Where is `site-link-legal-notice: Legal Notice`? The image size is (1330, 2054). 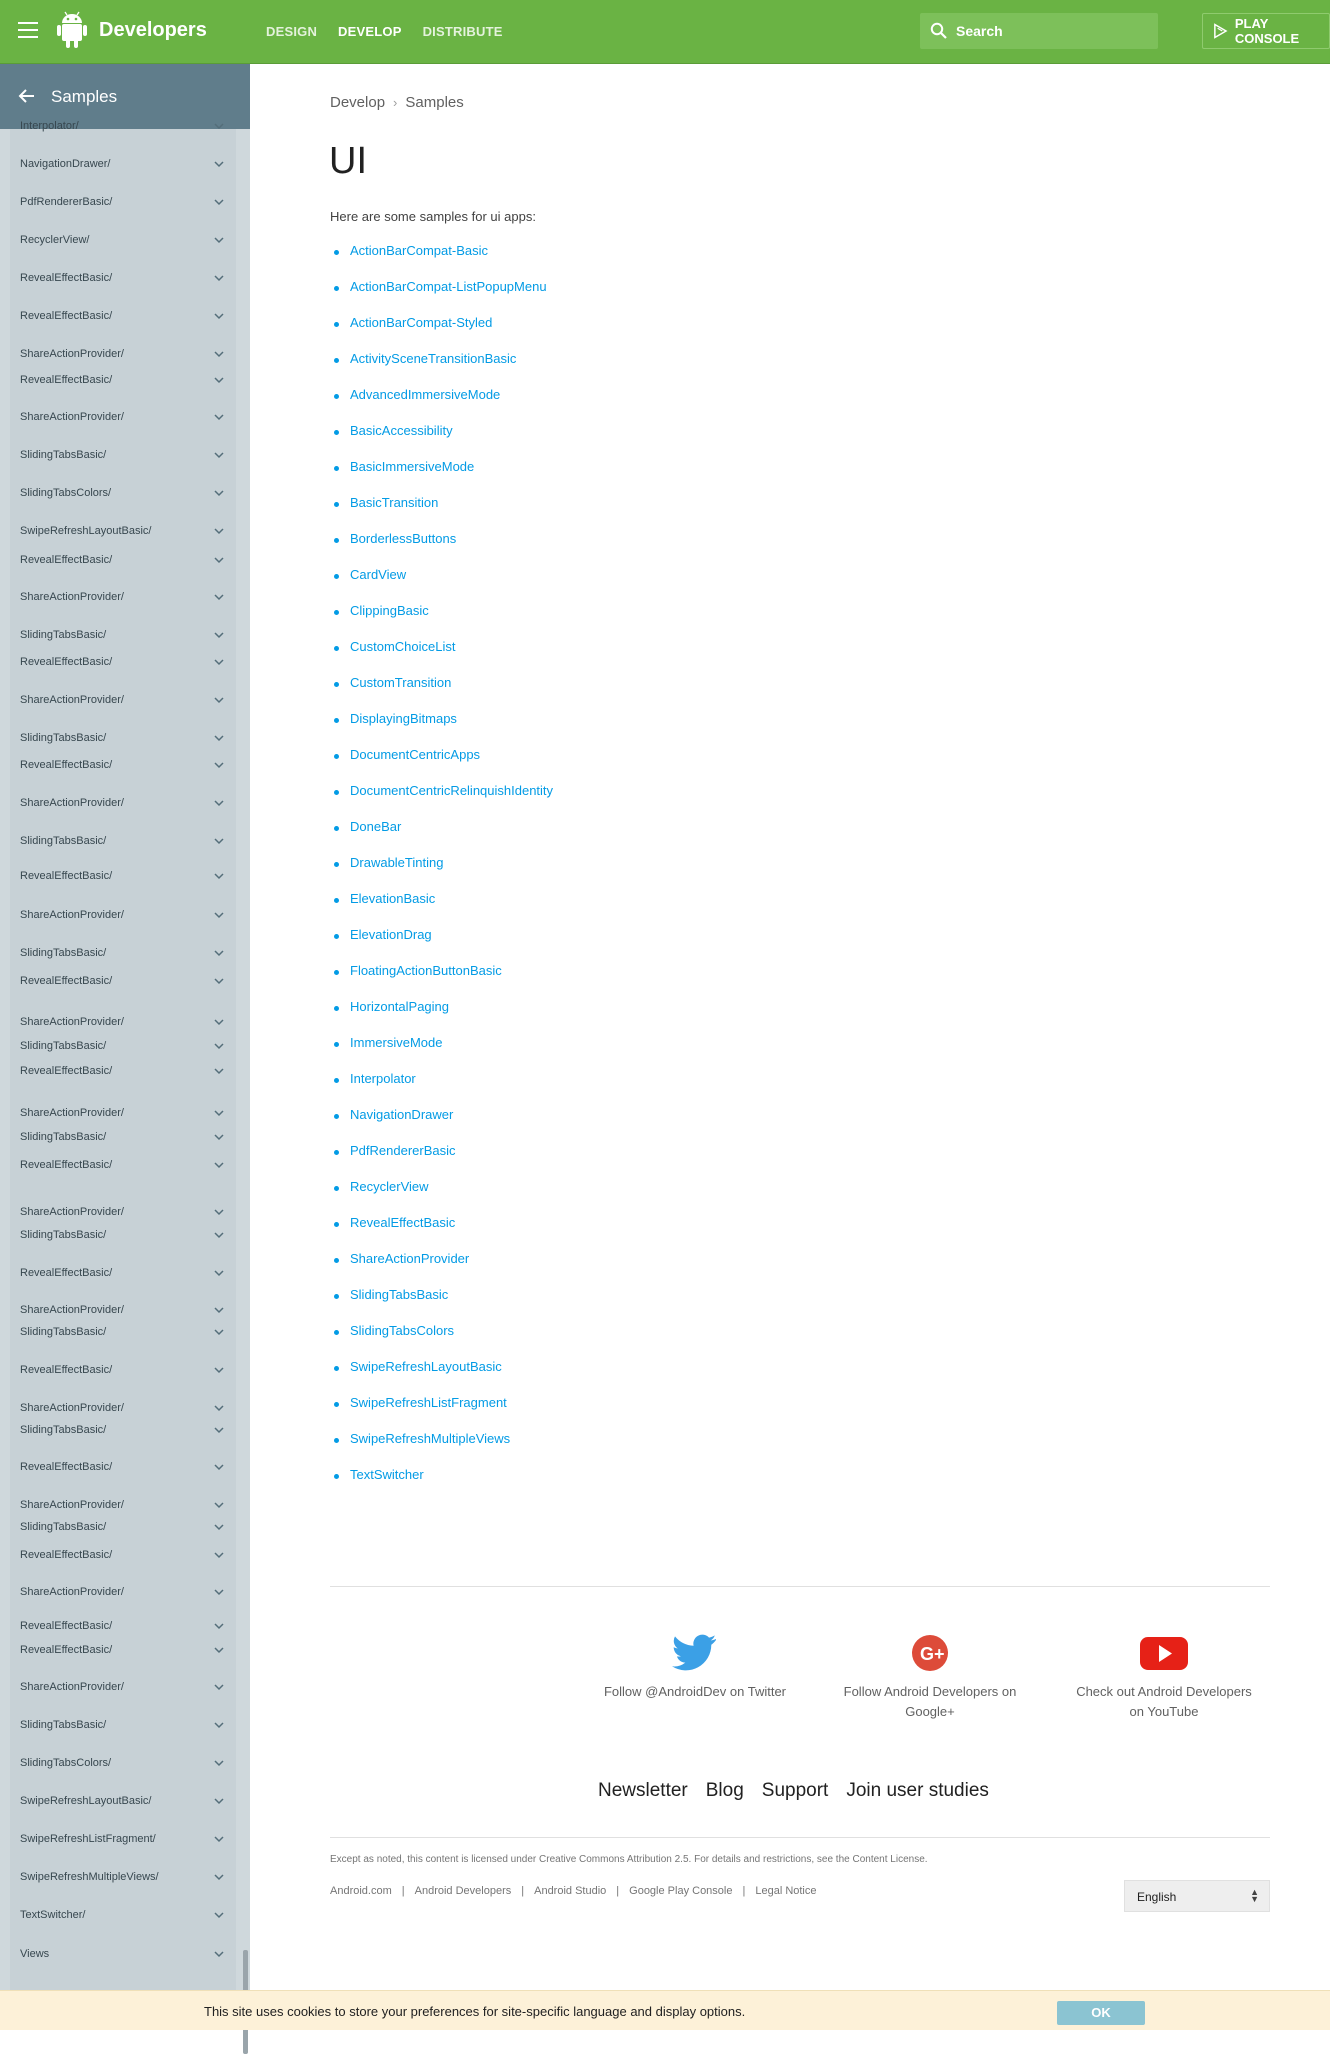
site-link-legal-notice: Legal Notice is located at coordinates (785, 1891).